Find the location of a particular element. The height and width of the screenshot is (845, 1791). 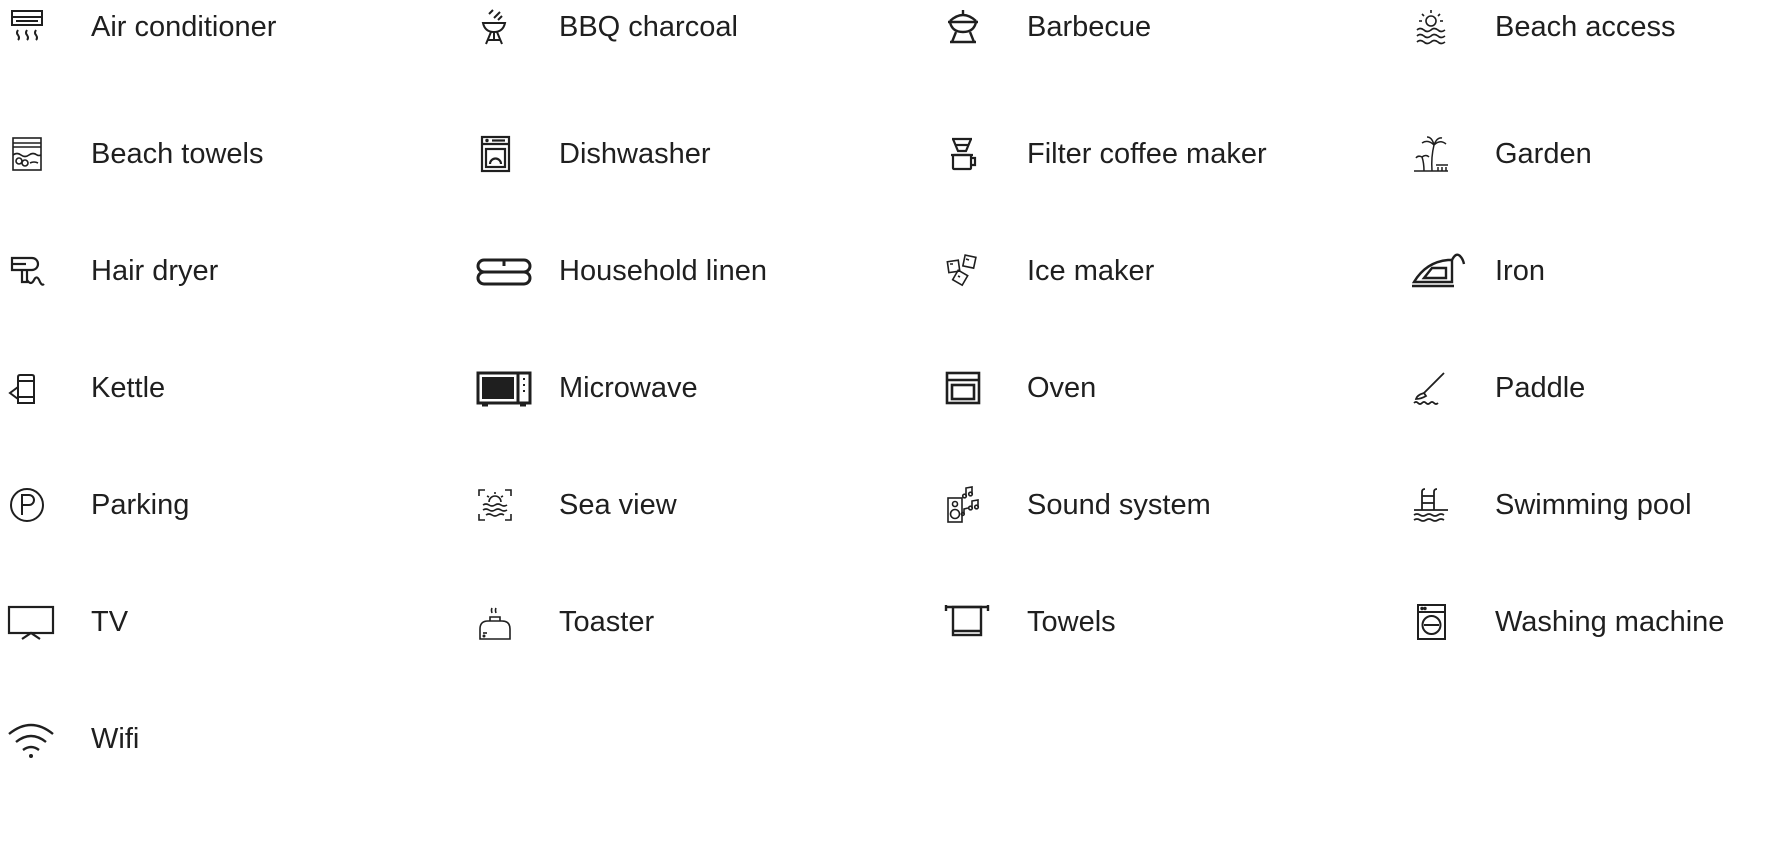

amenity-label: Garden is located at coordinates (1543, 154).